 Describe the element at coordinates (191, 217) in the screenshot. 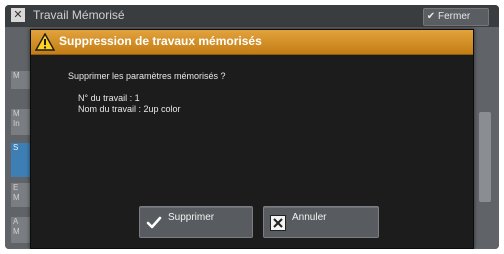

I see `delete-button-label: Supprimer` at that location.